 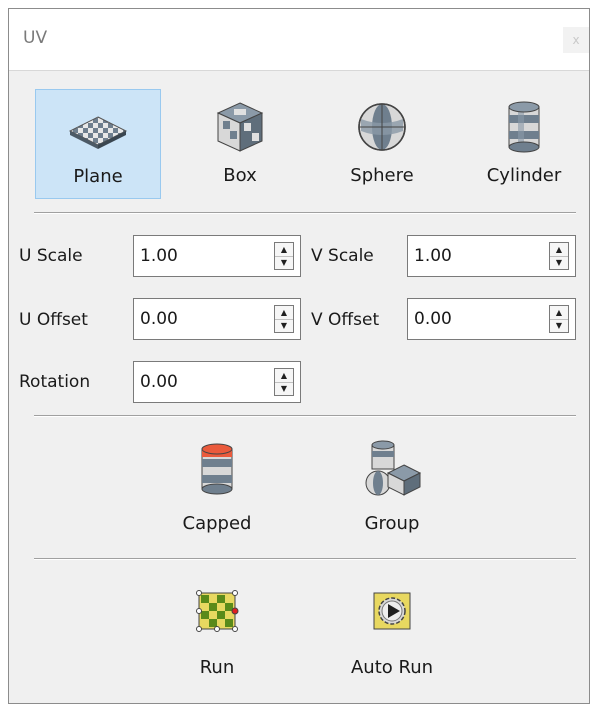 What do you see at coordinates (98, 132) in the screenshot?
I see `plane-icon` at bounding box center [98, 132].